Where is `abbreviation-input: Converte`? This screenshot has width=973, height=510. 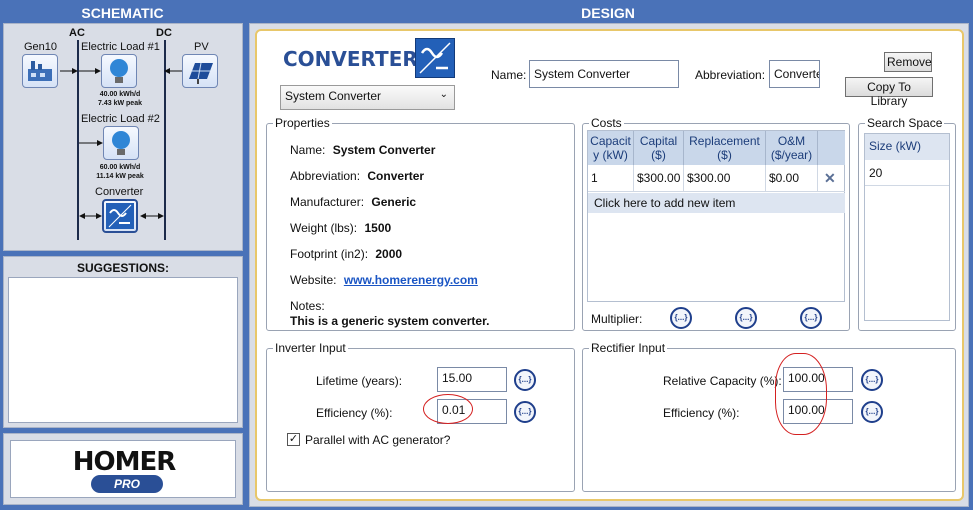 abbreviation-input: Converte is located at coordinates (794, 74).